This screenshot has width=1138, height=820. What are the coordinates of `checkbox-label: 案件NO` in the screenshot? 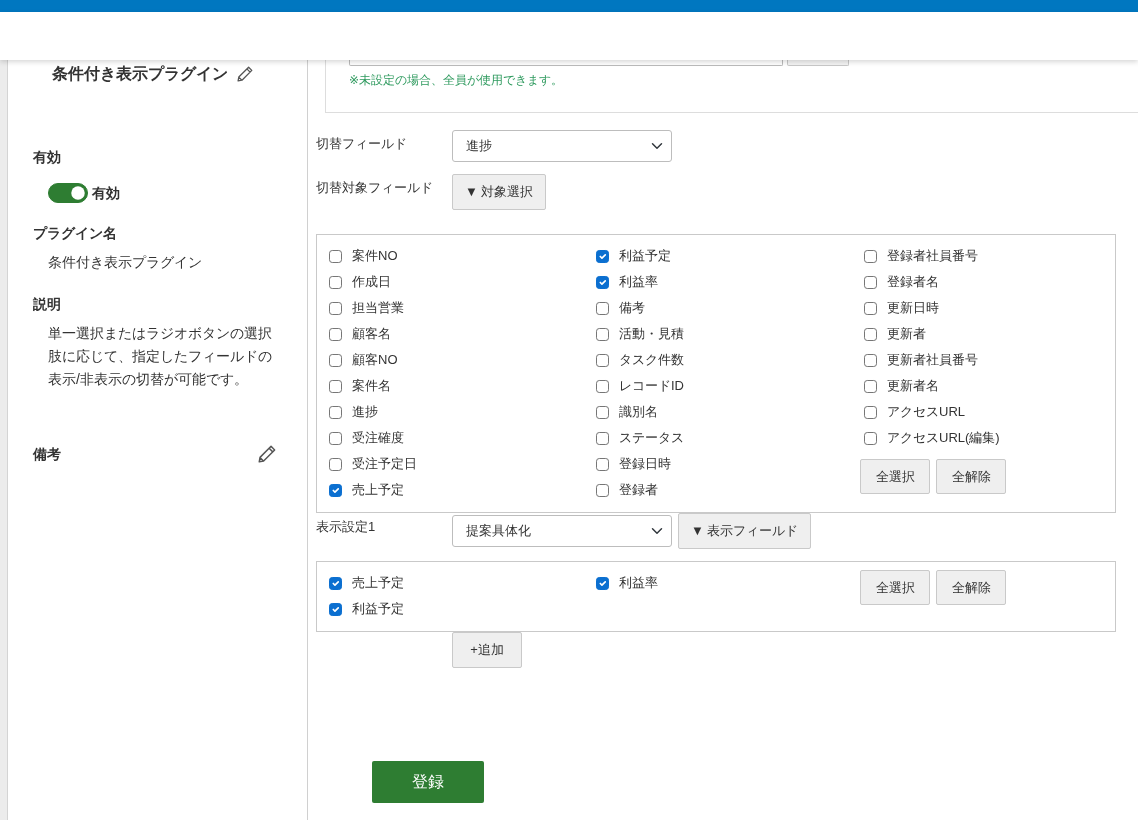 It's located at (375, 256).